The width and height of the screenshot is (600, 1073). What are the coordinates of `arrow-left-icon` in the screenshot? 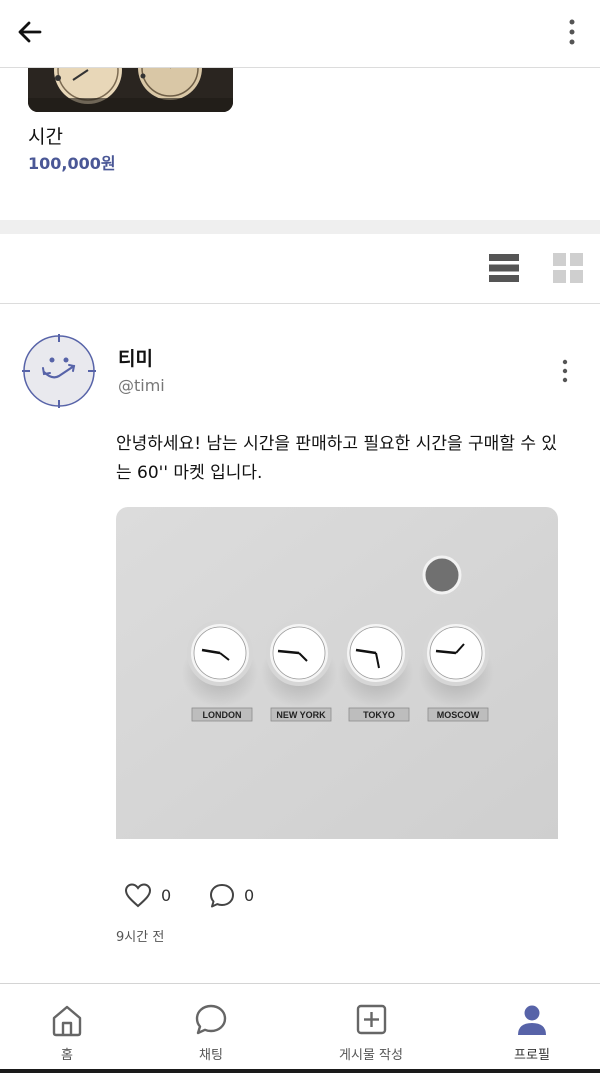 It's located at (30, 32).